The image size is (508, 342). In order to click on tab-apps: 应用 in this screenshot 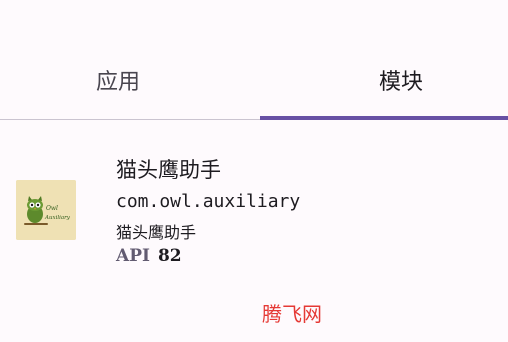, I will do `click(118, 80)`.